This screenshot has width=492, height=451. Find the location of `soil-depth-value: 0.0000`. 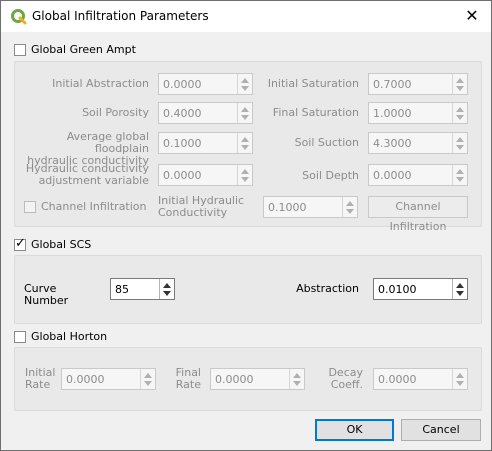

soil-depth-value: 0.0000 is located at coordinates (392, 175).